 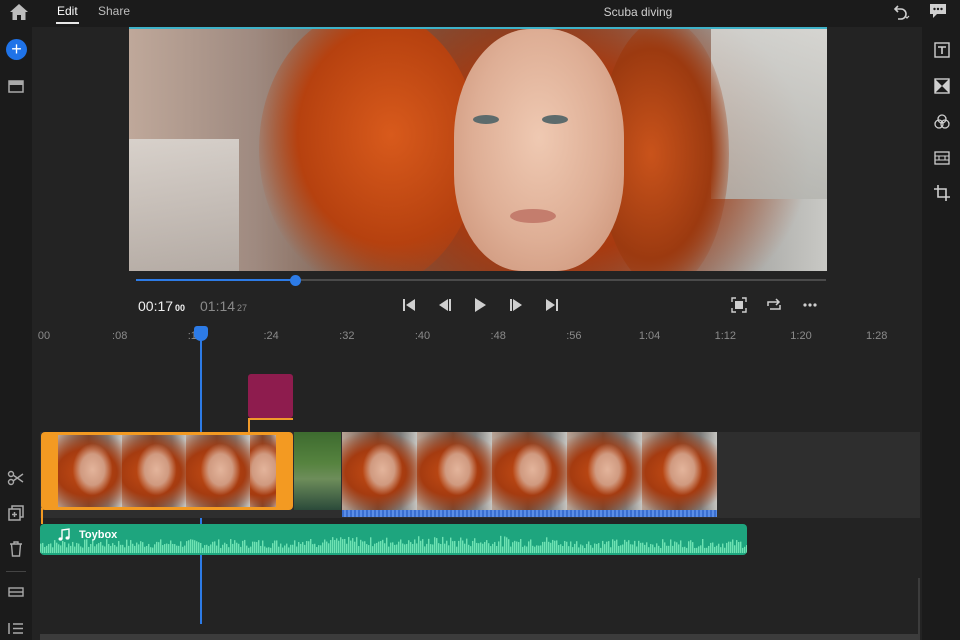 I want to click on more-icon, so click(x=810, y=305).